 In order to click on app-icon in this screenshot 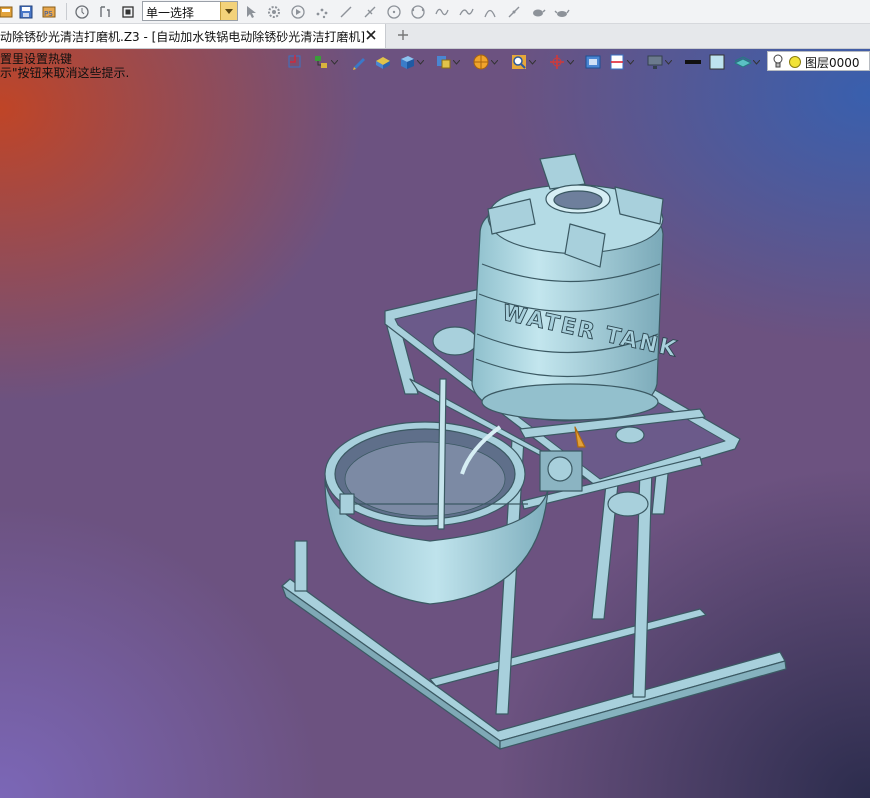, I will do `click(8, 11)`.